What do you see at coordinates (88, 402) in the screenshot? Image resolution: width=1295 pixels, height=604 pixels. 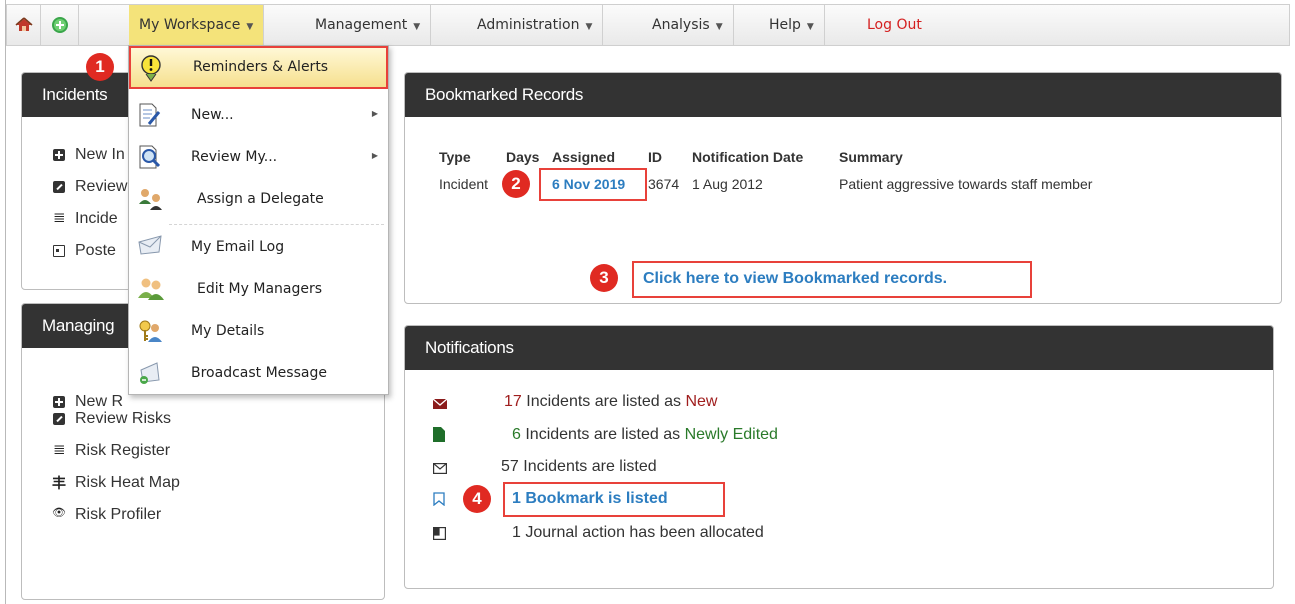 I see `new-risk-link: New R` at bounding box center [88, 402].